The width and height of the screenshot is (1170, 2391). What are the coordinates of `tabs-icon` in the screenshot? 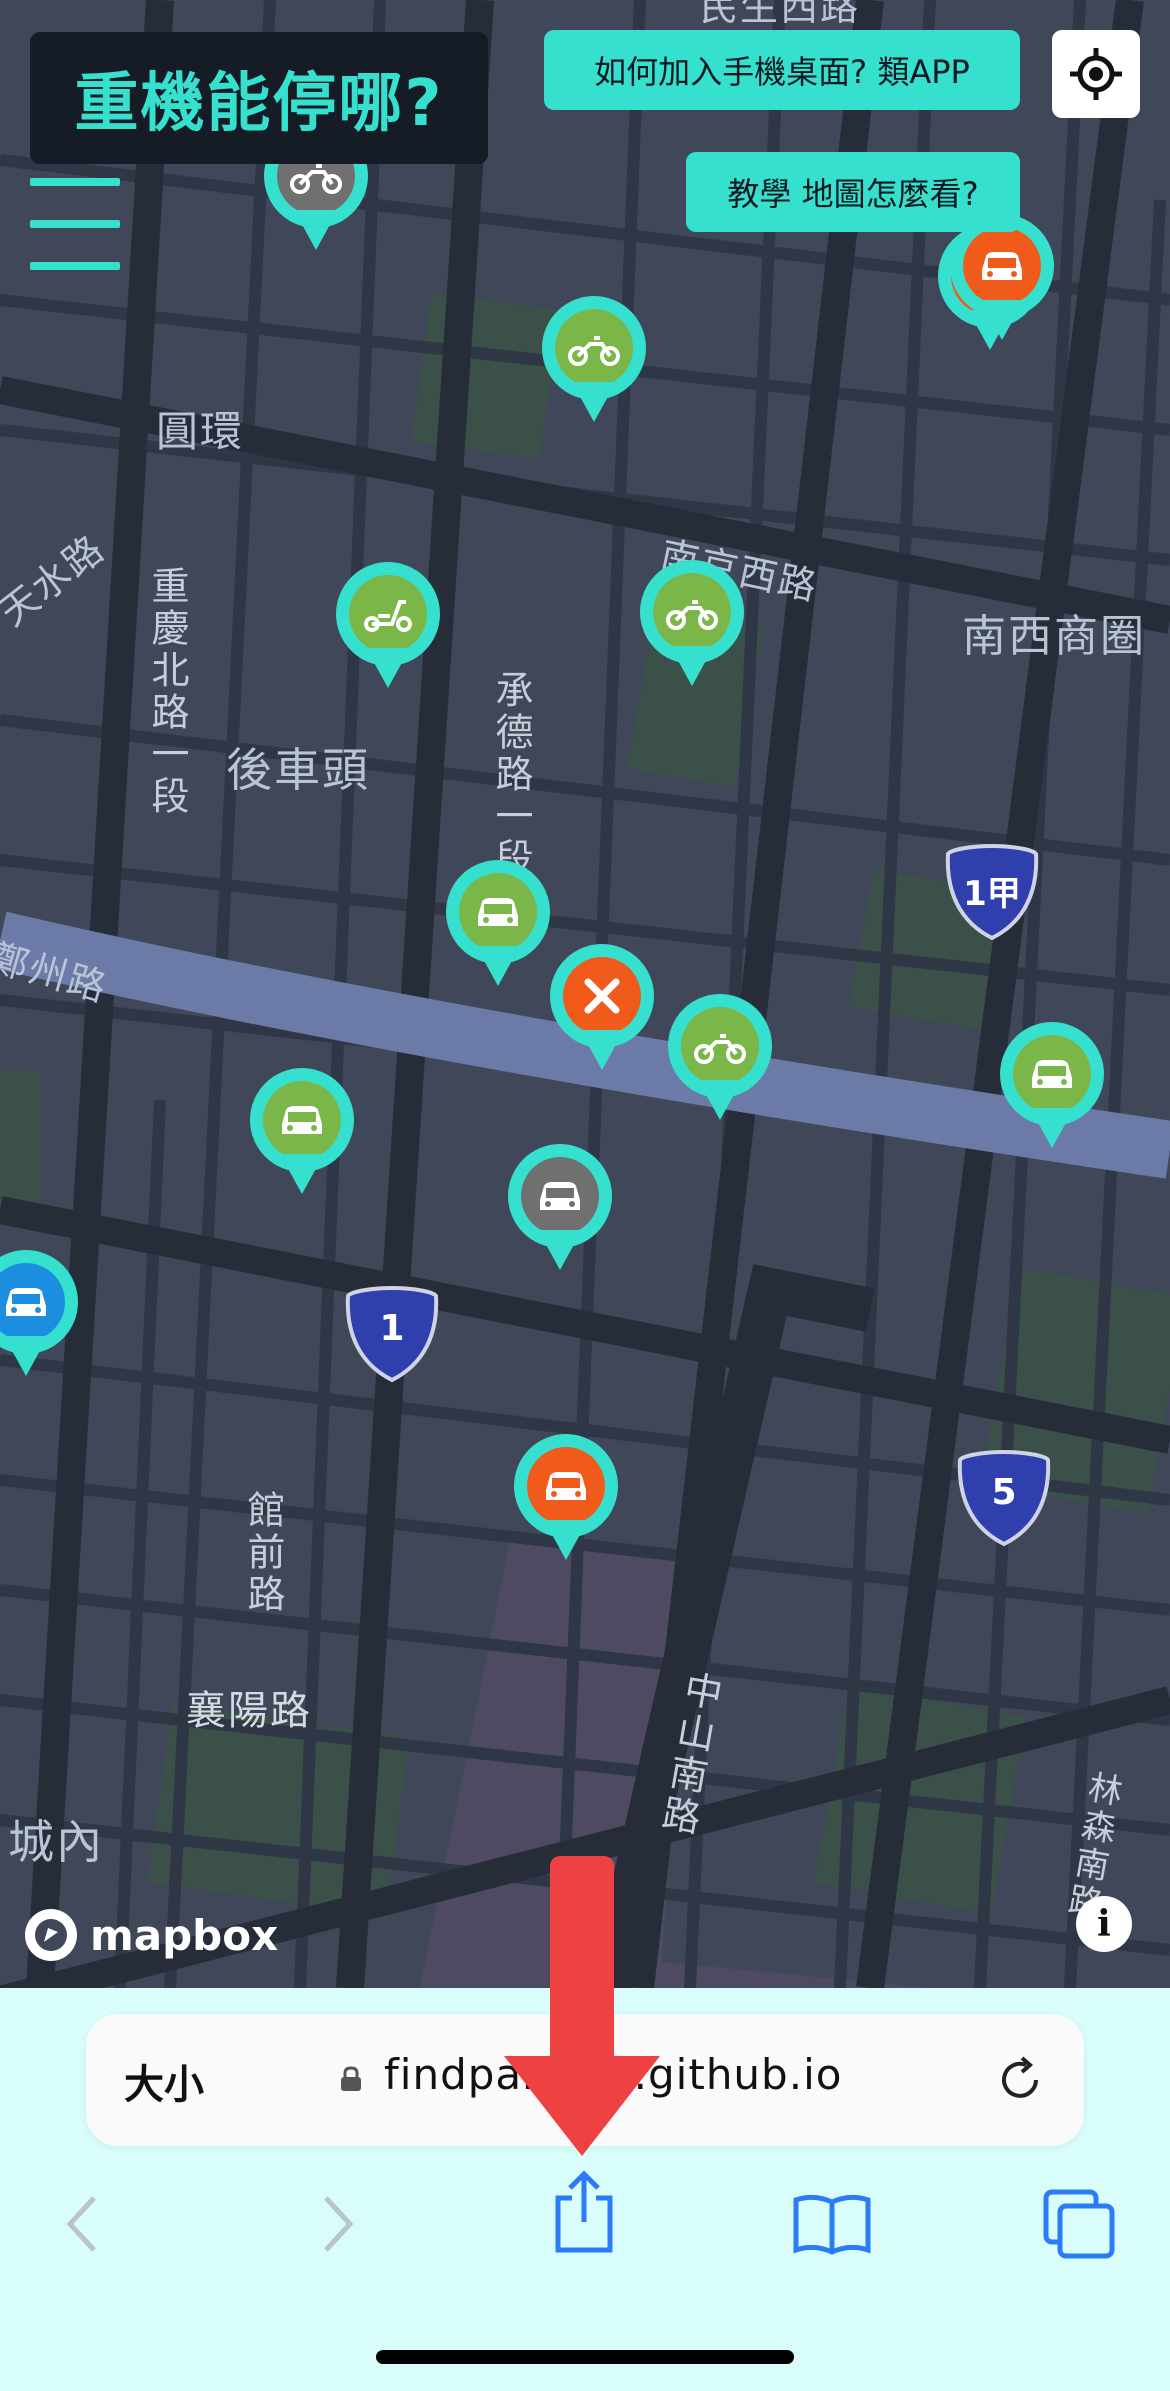 It's located at (1079, 2224).